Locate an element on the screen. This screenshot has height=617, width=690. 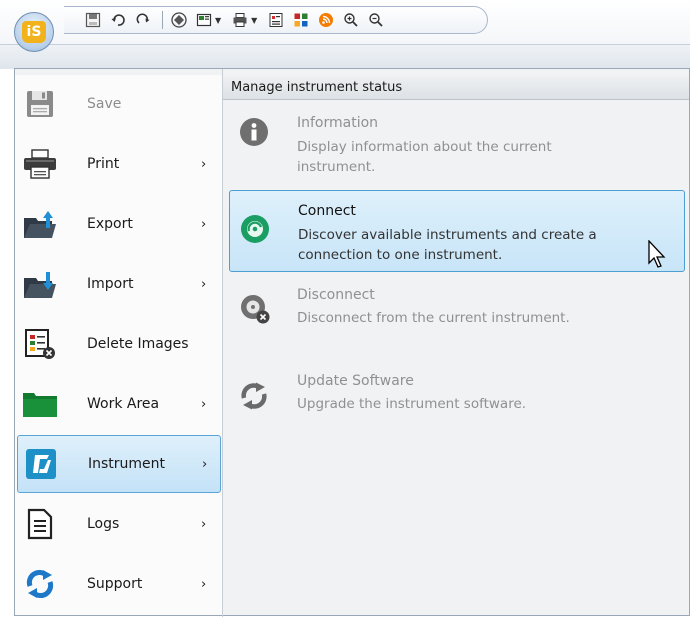
view-icon is located at coordinates (204, 20).